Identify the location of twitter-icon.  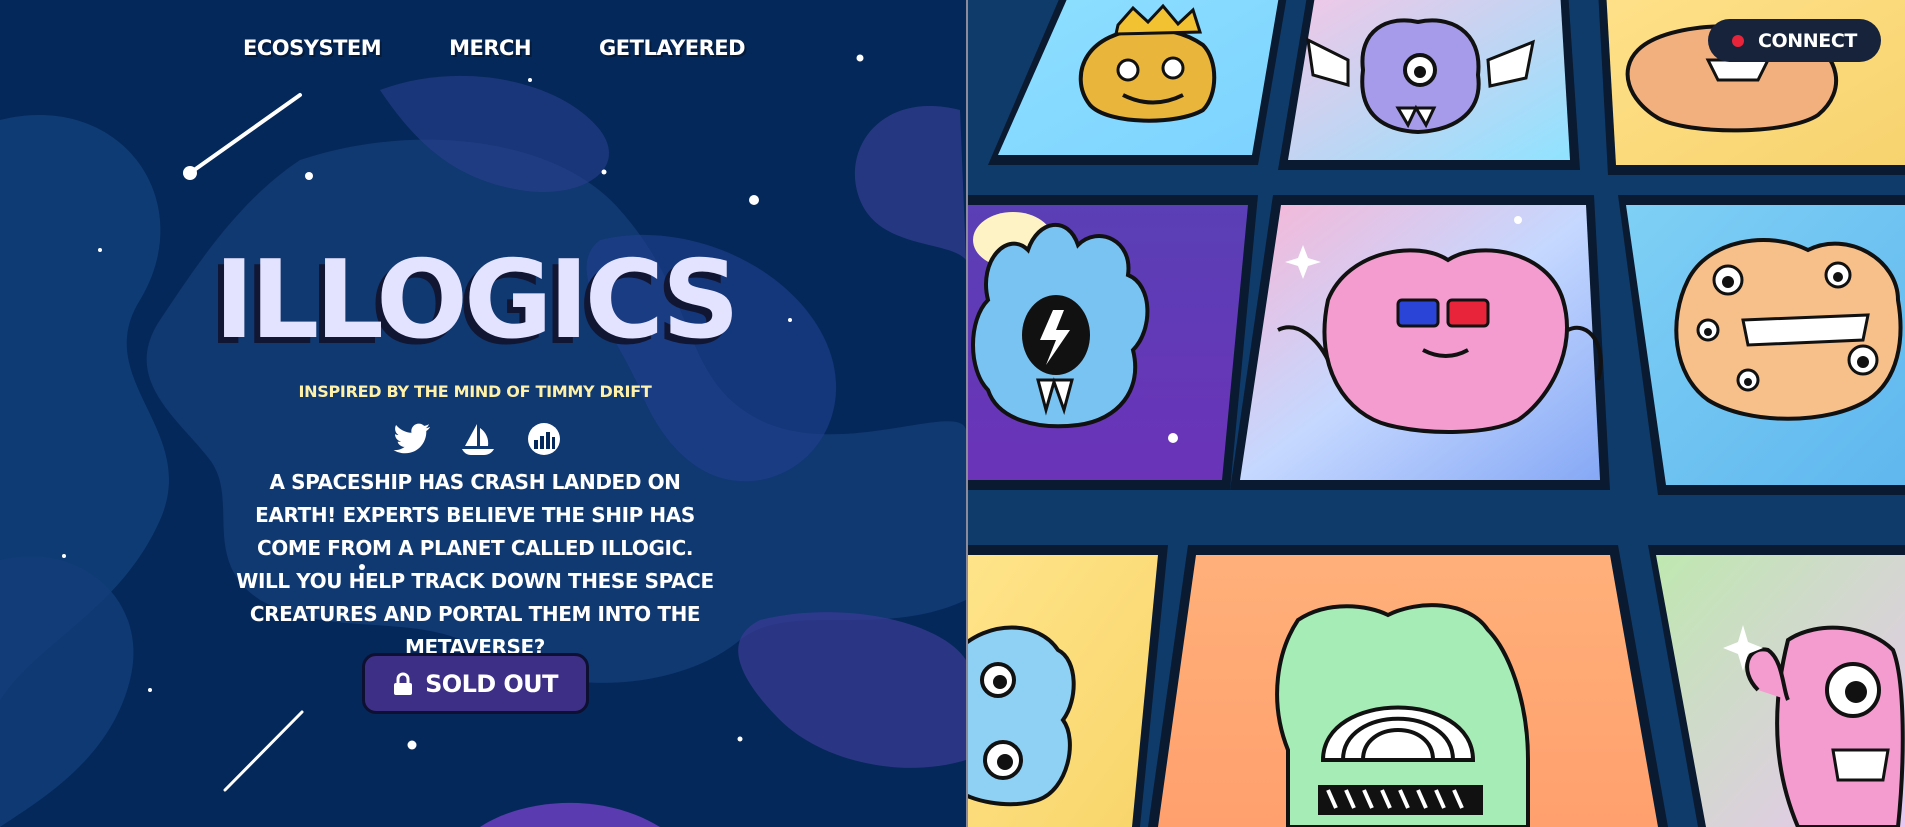
(412, 439).